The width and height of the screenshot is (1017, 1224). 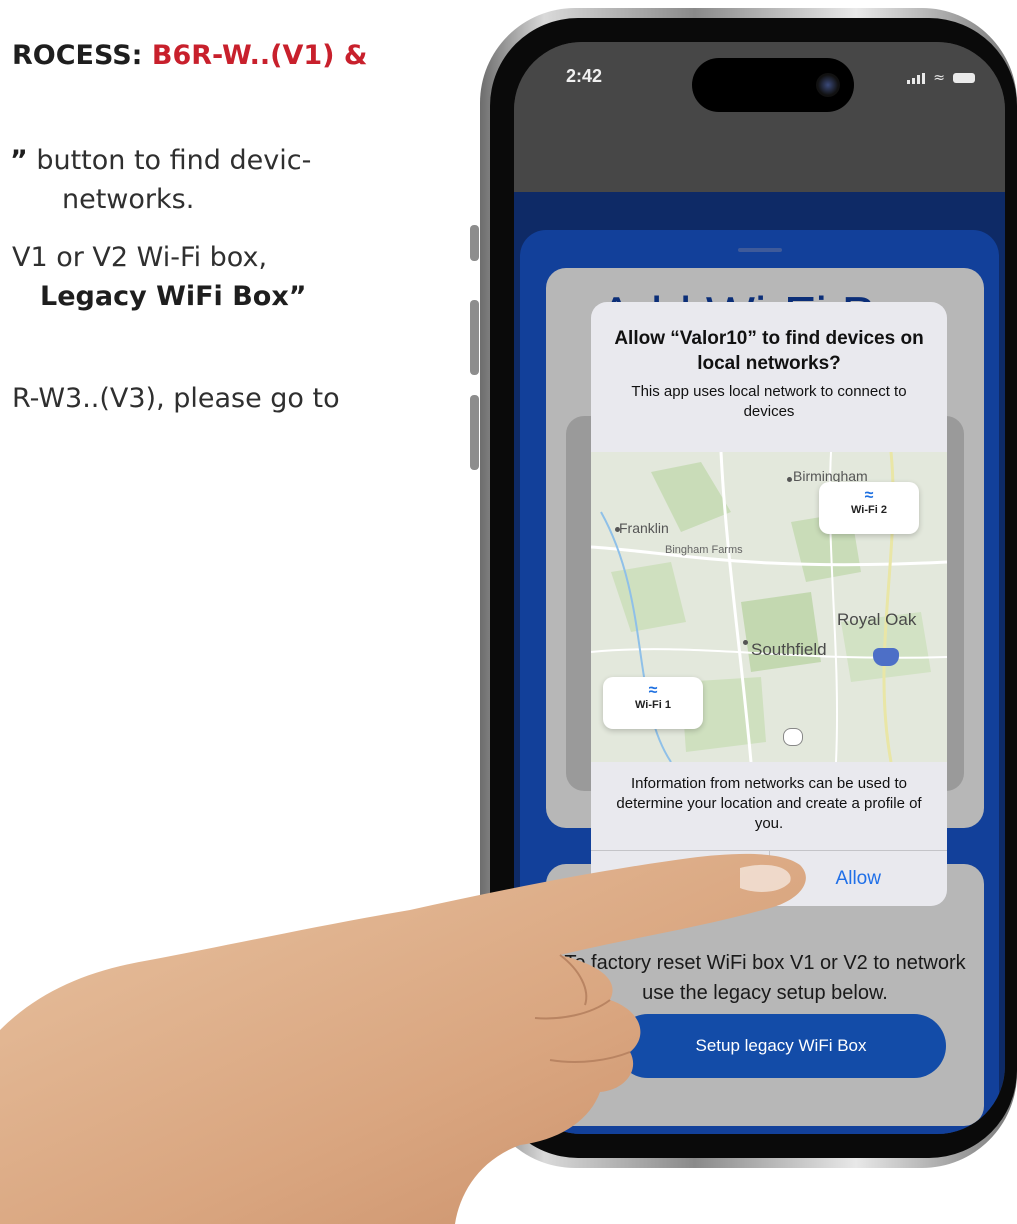 I want to click on alert-buttons: Don't Allow Allow, so click(x=769, y=878).